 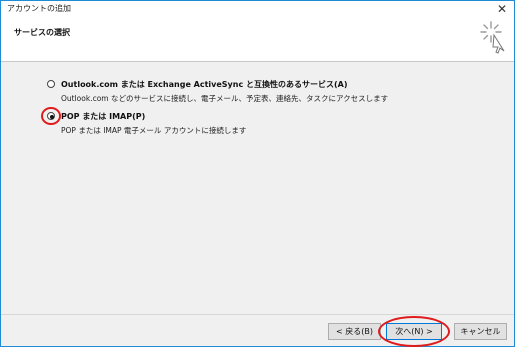 What do you see at coordinates (354, 331) in the screenshot?
I see `back-button: < 戻る(B)` at bounding box center [354, 331].